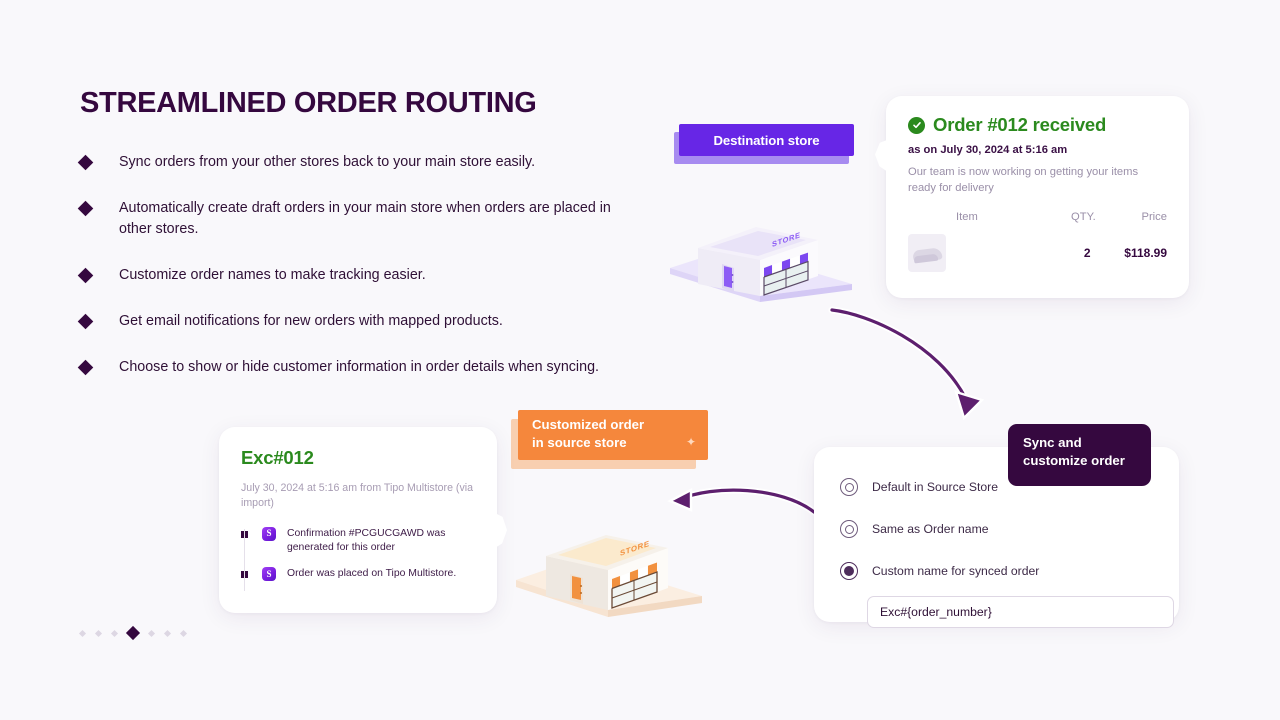  What do you see at coordinates (308, 103) in the screenshot?
I see `page-title: STREAMLINED ORDER ROUTING` at bounding box center [308, 103].